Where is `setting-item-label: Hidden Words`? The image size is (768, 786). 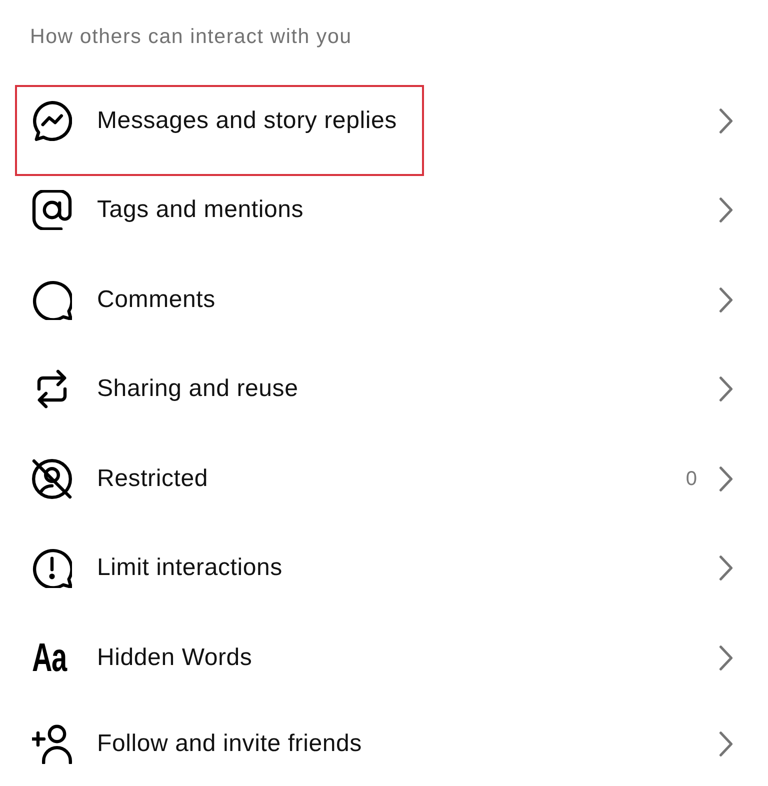
setting-item-label: Hidden Words is located at coordinates (408, 658).